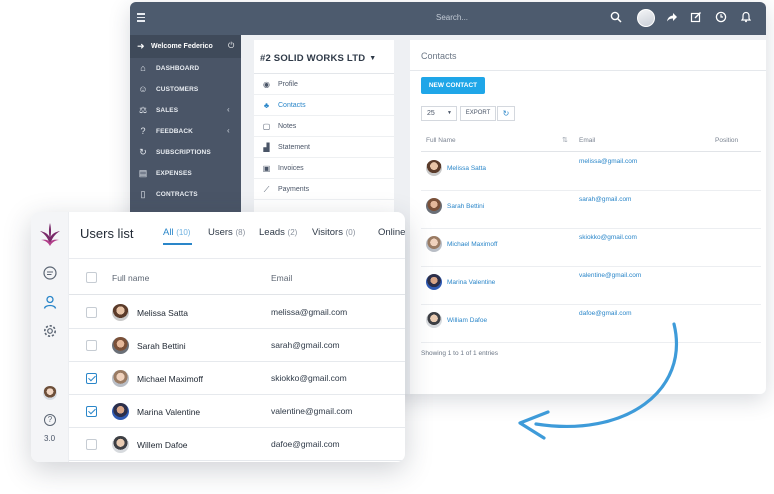  I want to click on sidebar-item-expenses: ▤ EXPENSES, so click(185, 173).